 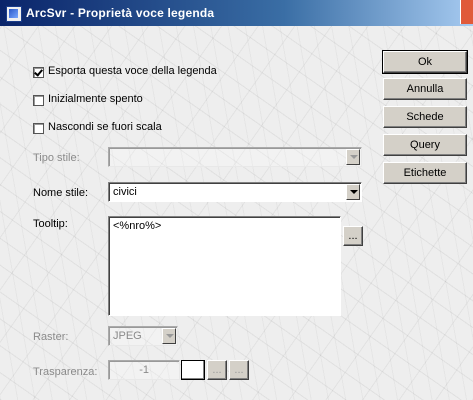 I want to click on inizialmente-spento-label: Inizialmente spento, so click(x=95, y=99).